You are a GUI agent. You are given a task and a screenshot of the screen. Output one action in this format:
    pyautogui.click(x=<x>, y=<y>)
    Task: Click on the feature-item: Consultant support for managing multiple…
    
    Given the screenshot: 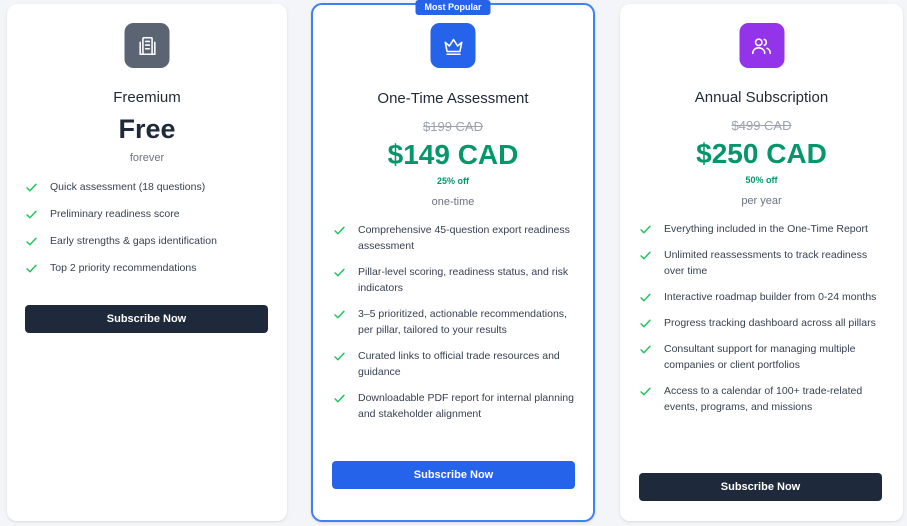 What is the action you would take?
    pyautogui.click(x=764, y=357)
    